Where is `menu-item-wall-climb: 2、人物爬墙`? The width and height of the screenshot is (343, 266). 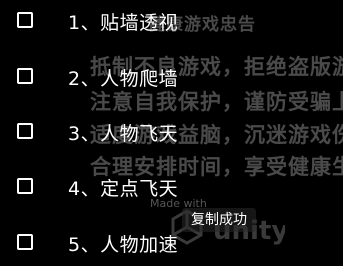 menu-item-wall-climb: 2、人物爬墙 is located at coordinates (130, 77).